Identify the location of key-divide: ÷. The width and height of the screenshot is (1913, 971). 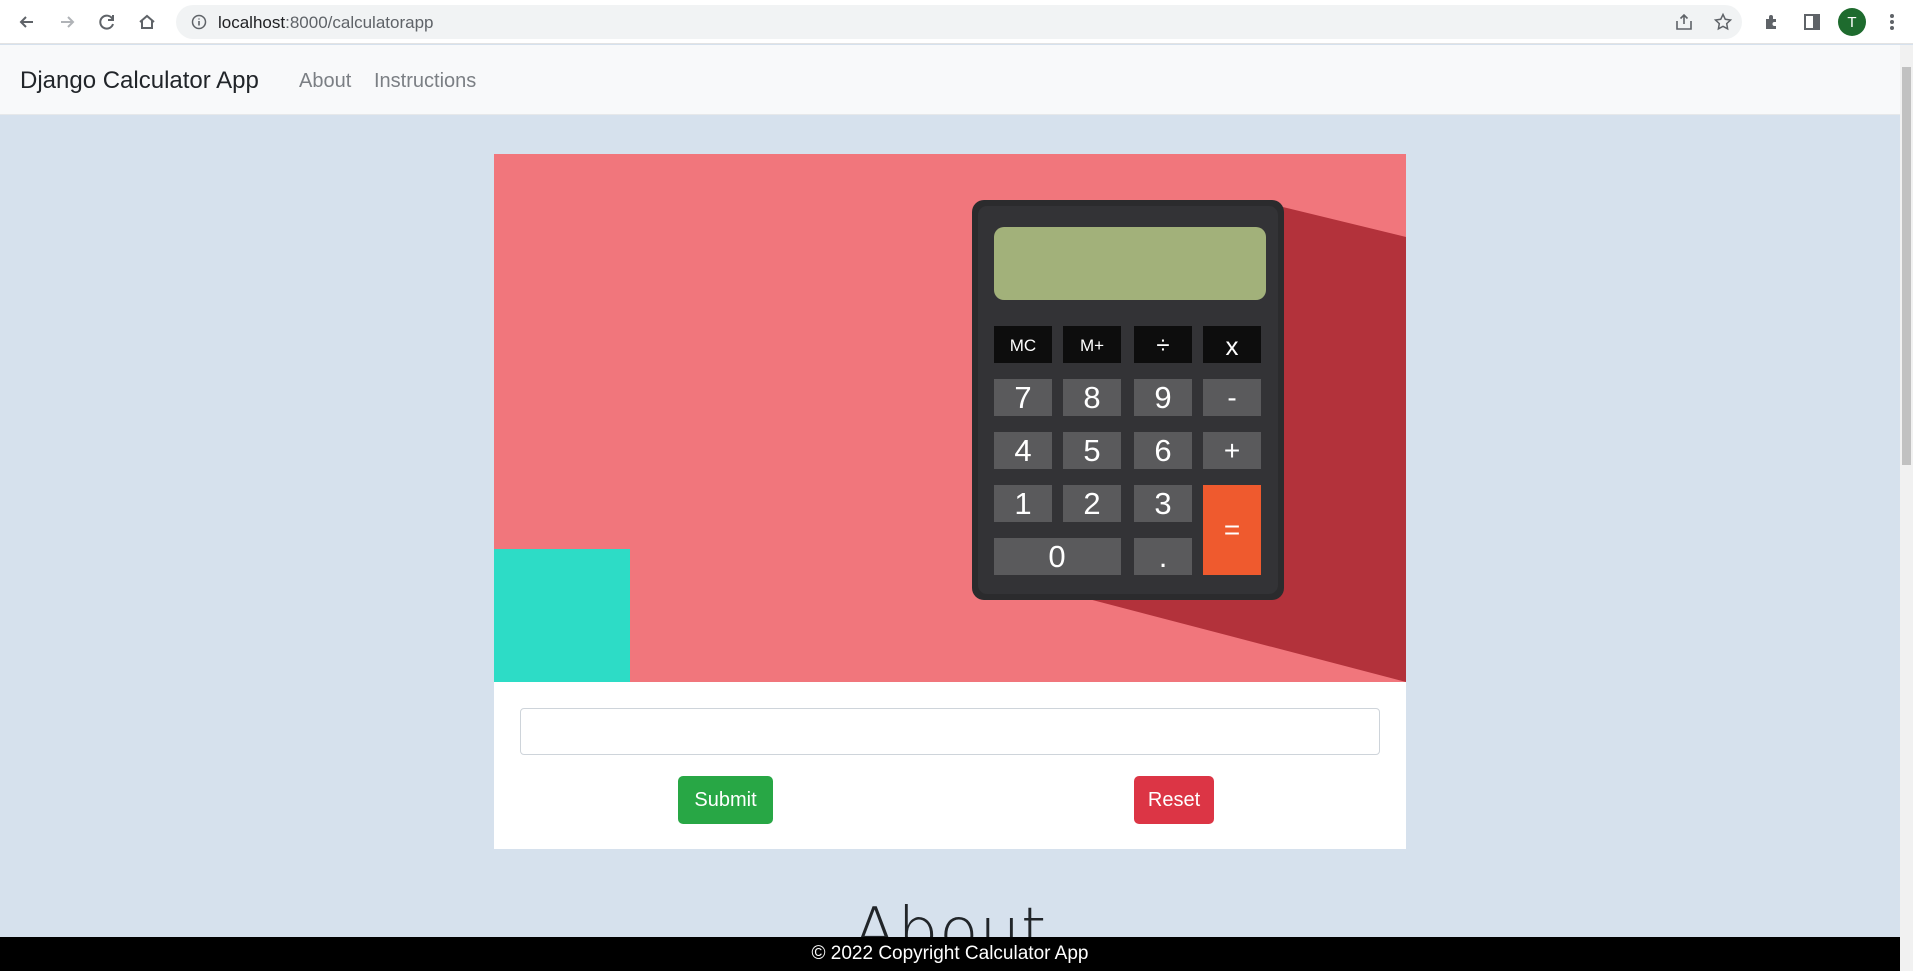
(1162, 345).